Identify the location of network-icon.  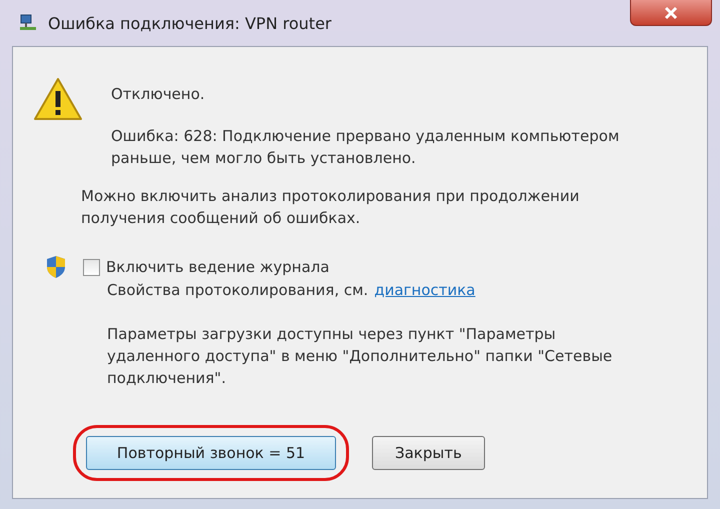
(28, 23).